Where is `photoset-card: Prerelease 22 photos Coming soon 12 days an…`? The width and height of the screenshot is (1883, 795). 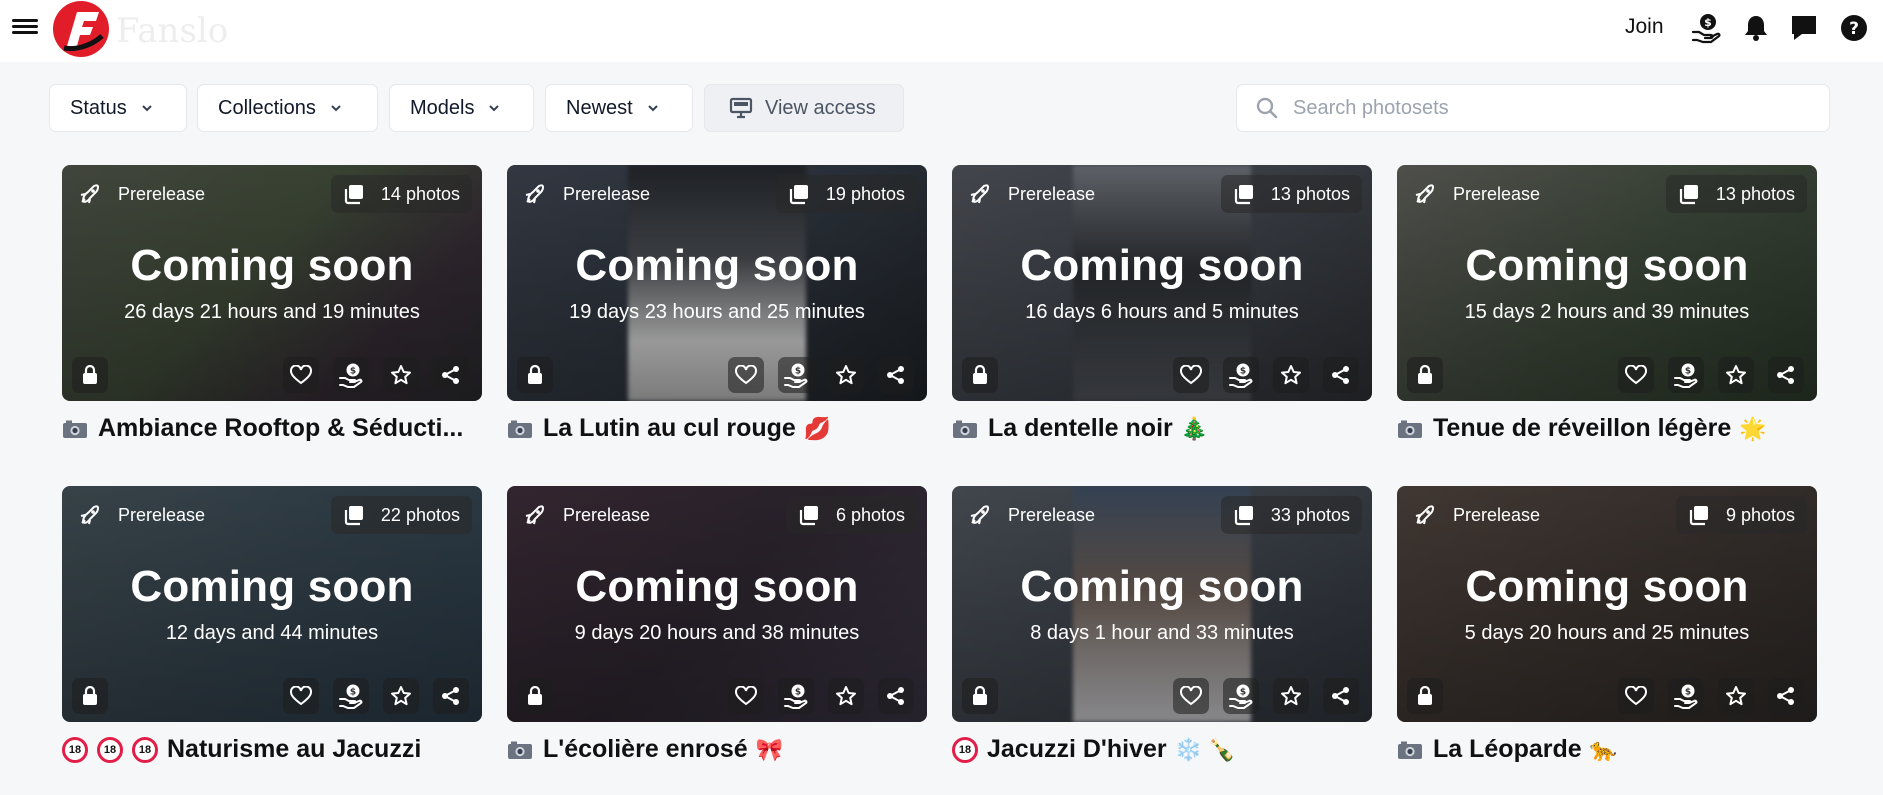 photoset-card: Prerelease 22 photos Coming soon 12 days an… is located at coordinates (272, 604).